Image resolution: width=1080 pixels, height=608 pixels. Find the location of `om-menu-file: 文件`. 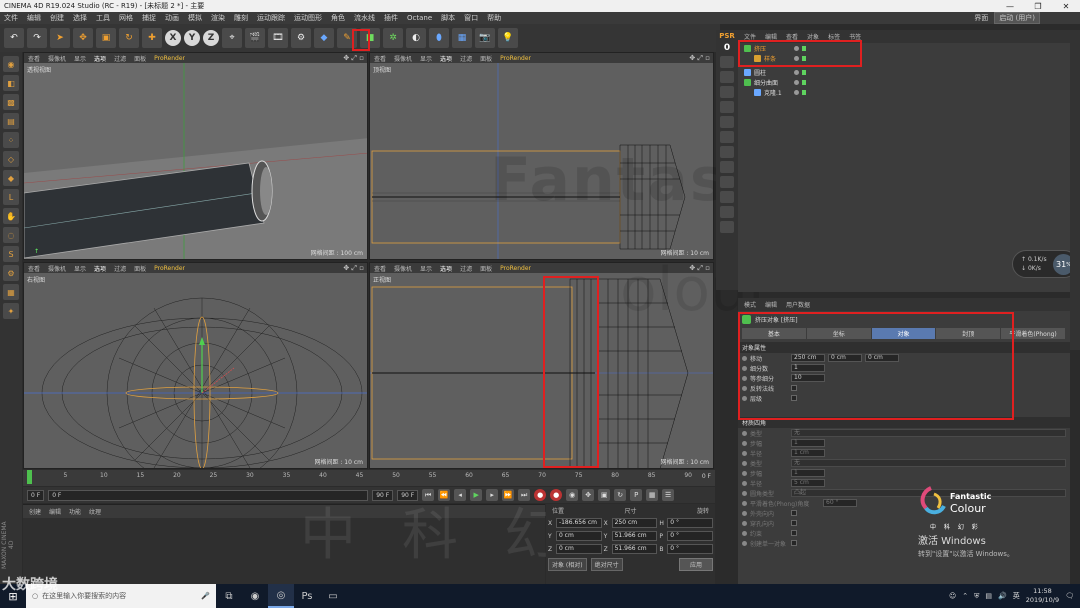

om-menu-file: 文件 is located at coordinates (750, 36).